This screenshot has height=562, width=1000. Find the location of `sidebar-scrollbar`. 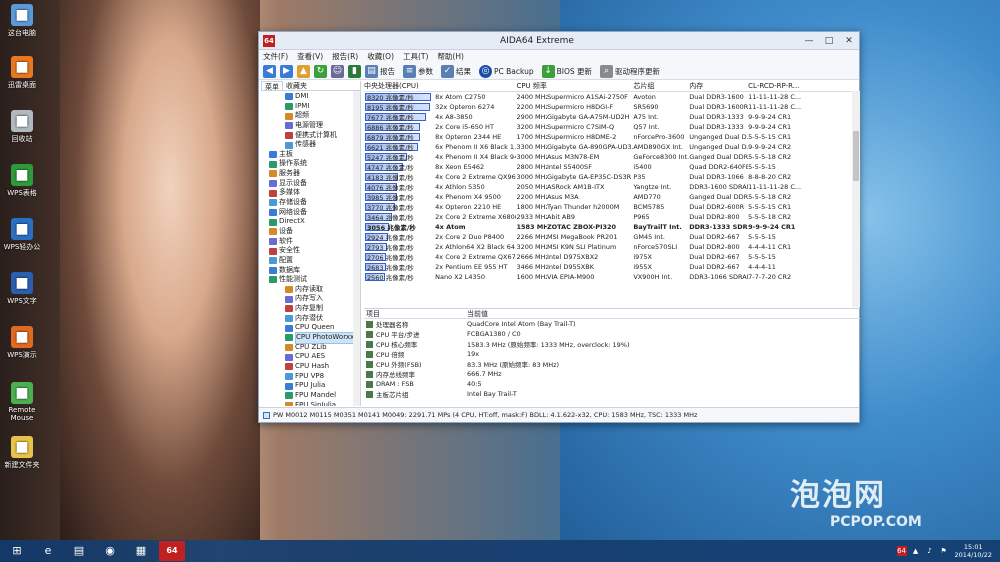

sidebar-scrollbar is located at coordinates (356, 248).